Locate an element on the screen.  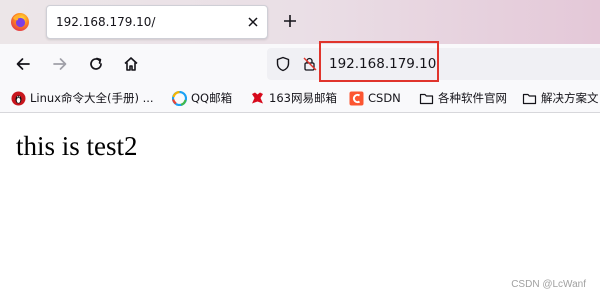
bookmark-163-mail: 163网易邮箱 is located at coordinates (293, 98).